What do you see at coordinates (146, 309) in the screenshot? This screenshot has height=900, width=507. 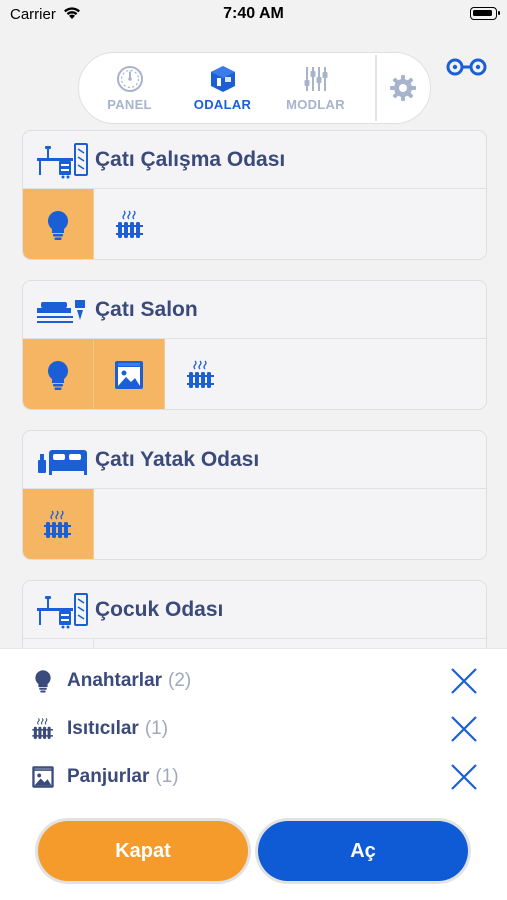 I see `room-name: Çatı Salon` at bounding box center [146, 309].